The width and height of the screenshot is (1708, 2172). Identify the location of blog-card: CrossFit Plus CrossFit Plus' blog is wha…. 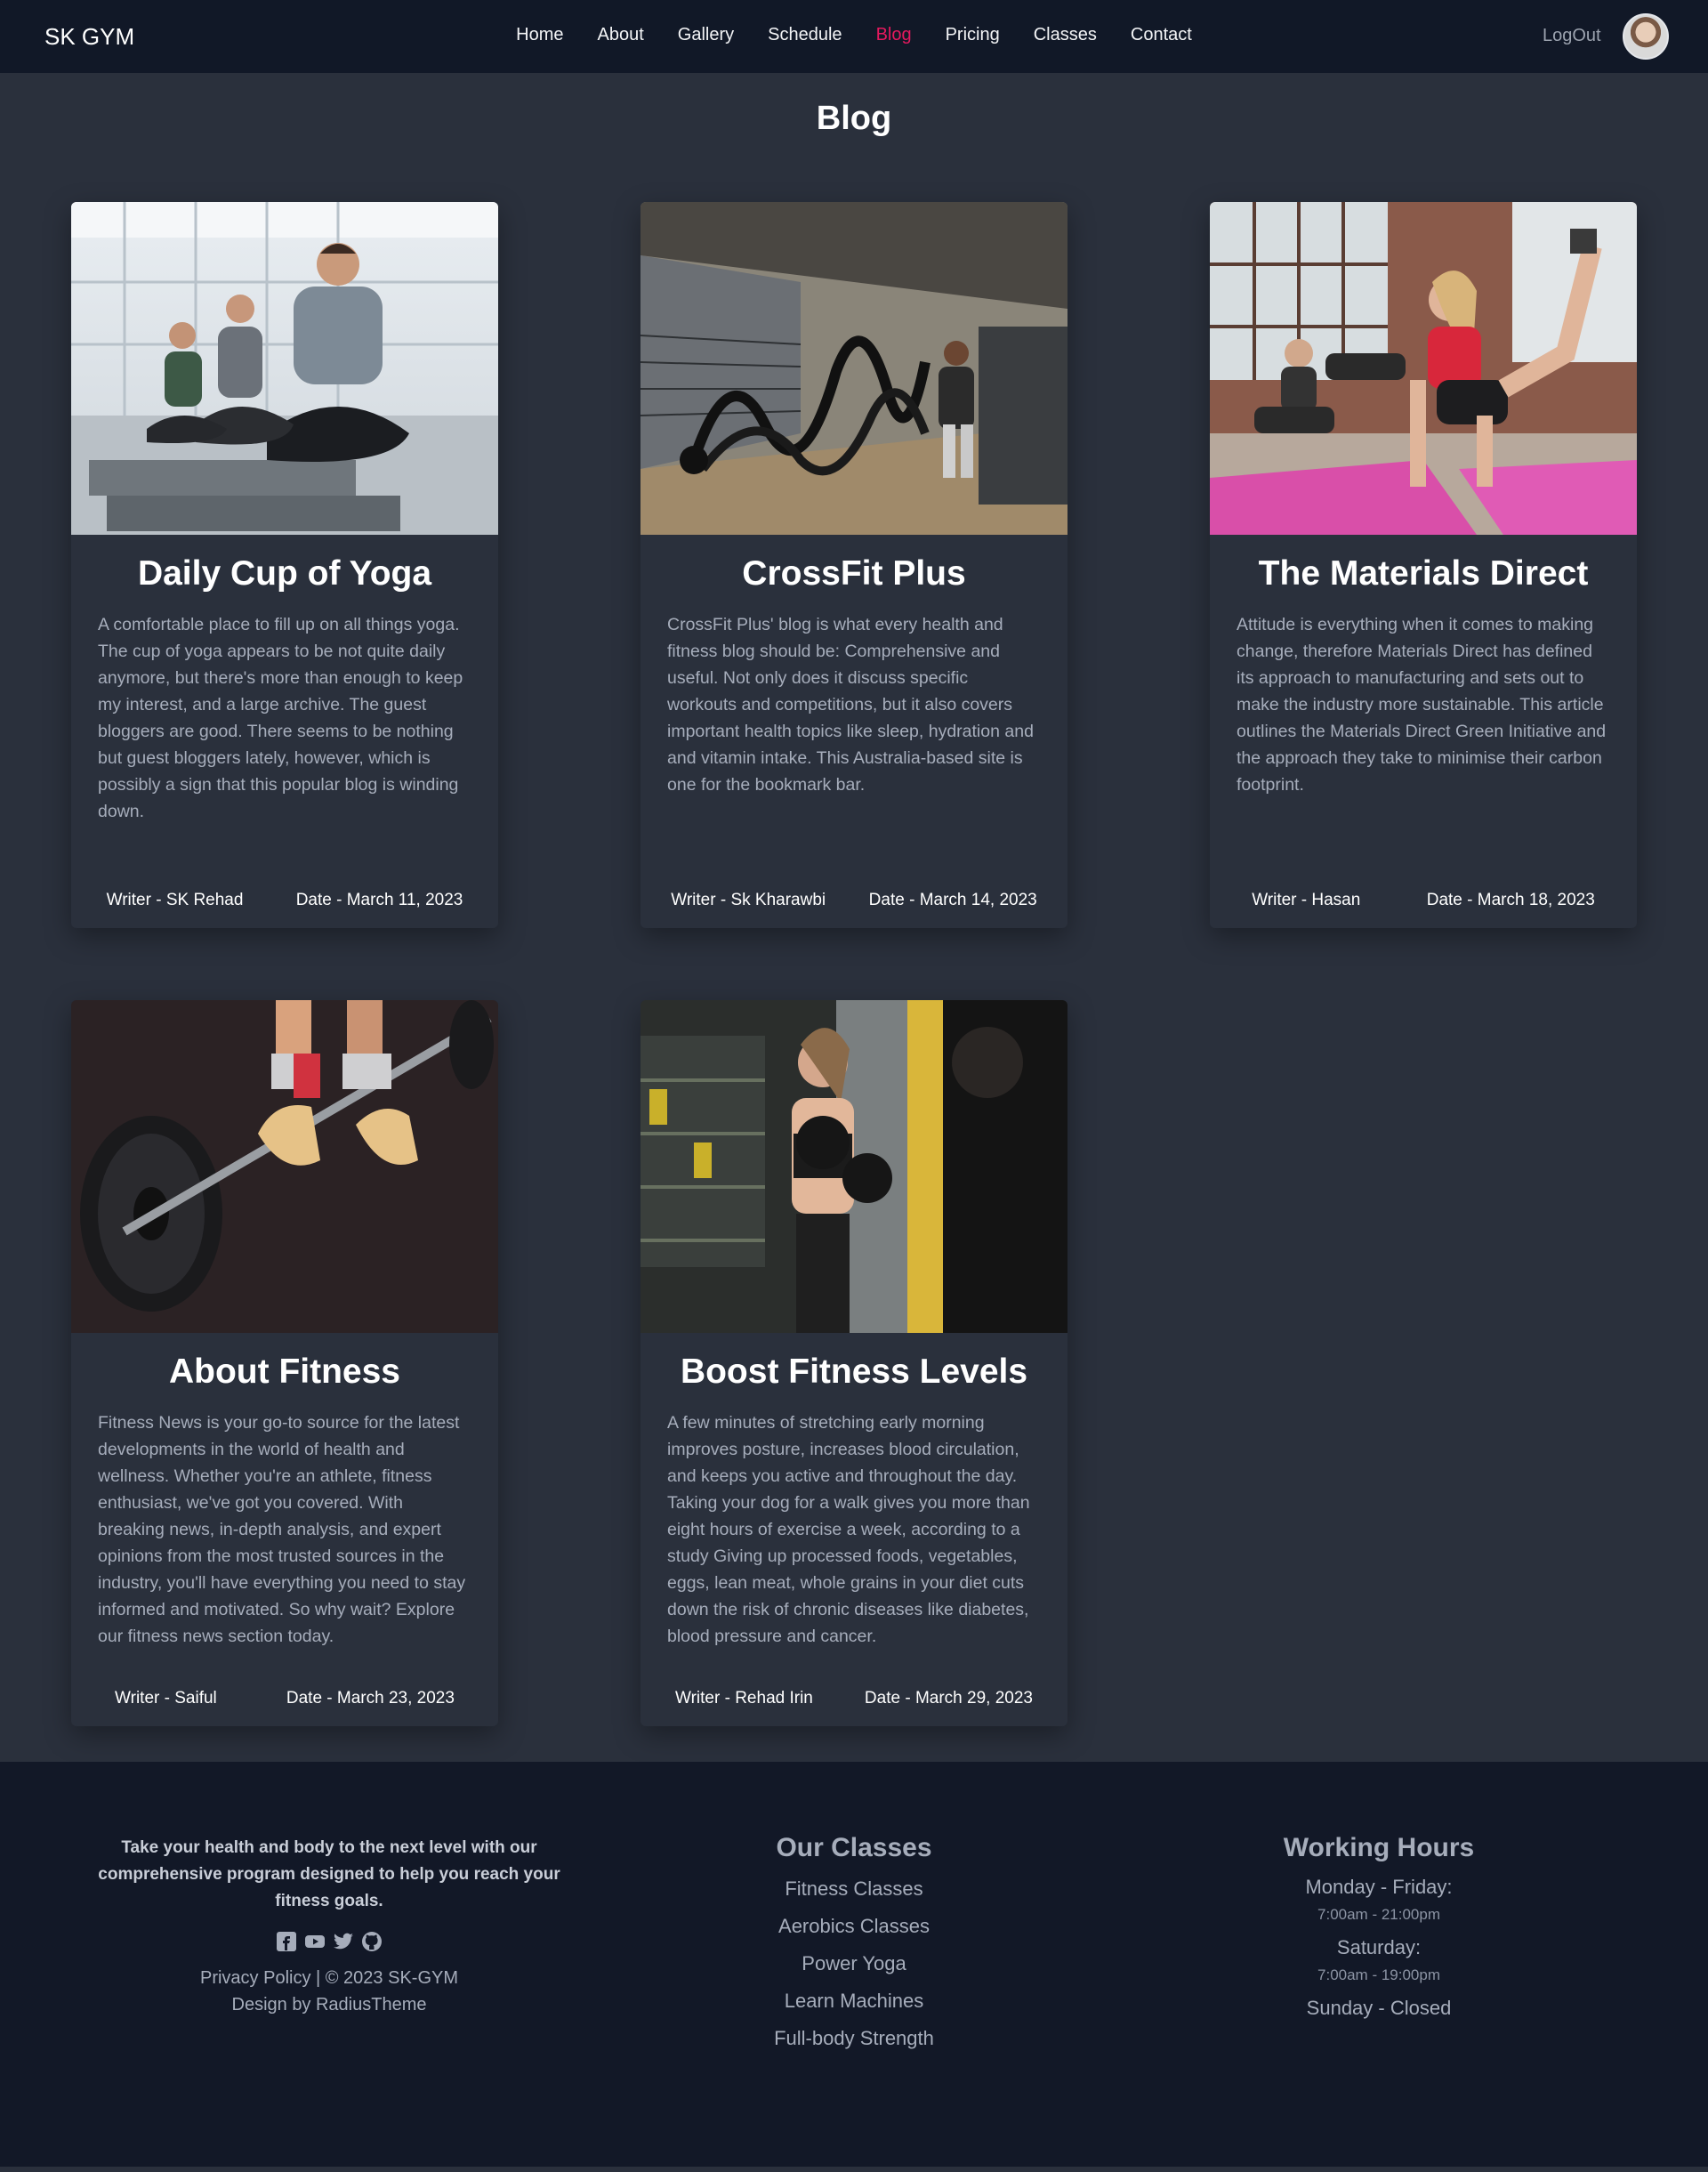
(854, 565).